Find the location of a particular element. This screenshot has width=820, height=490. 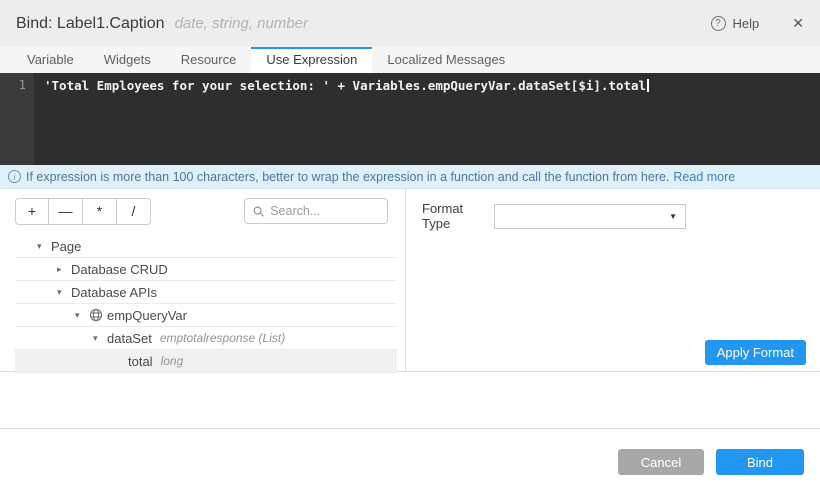

help-link: Help is located at coordinates (746, 23).